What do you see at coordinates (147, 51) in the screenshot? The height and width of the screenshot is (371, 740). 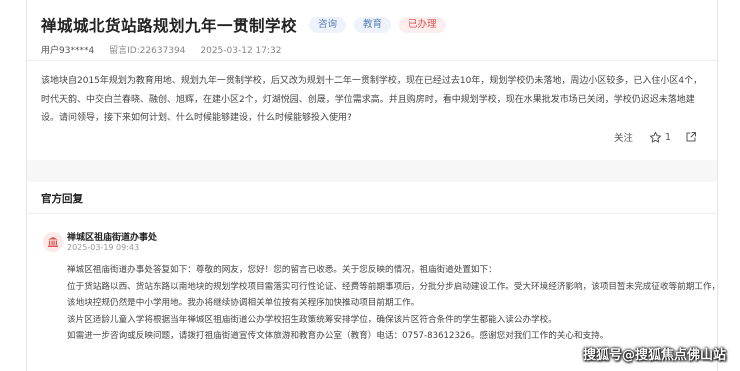 I see `message-id: 留言ID:22637394` at bounding box center [147, 51].